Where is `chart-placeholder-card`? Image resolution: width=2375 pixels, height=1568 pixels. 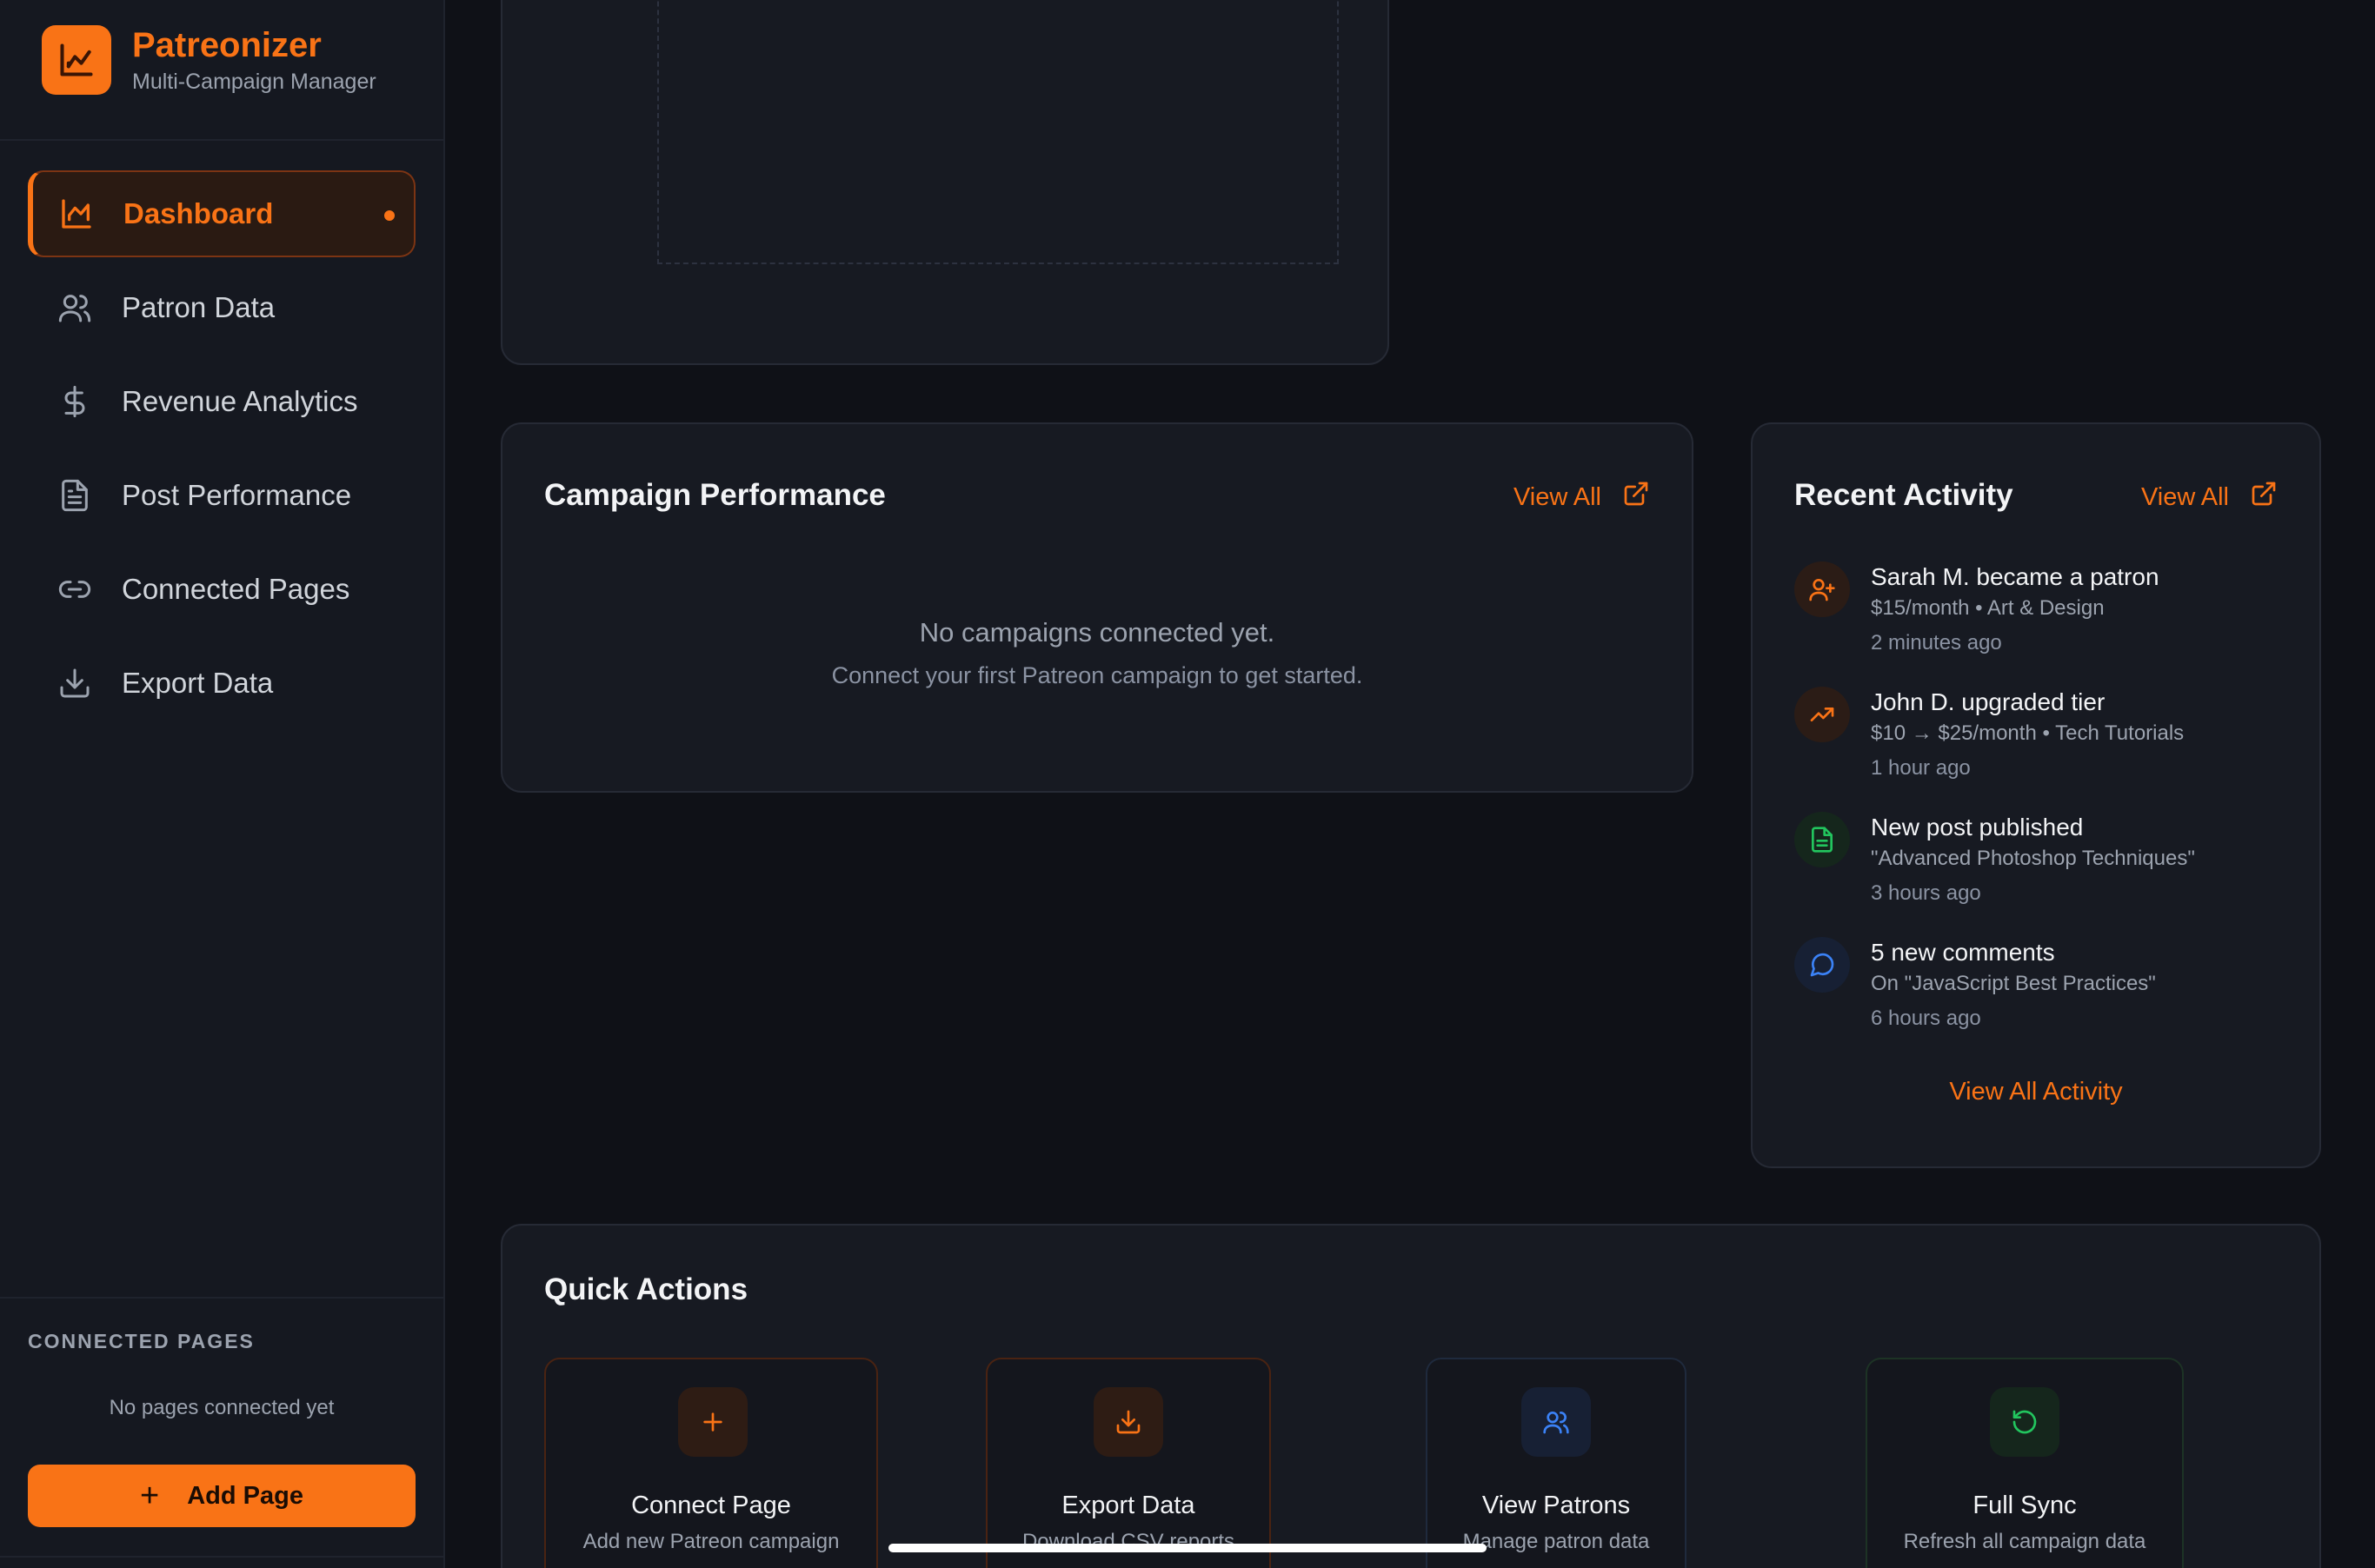 chart-placeholder-card is located at coordinates (945, 182).